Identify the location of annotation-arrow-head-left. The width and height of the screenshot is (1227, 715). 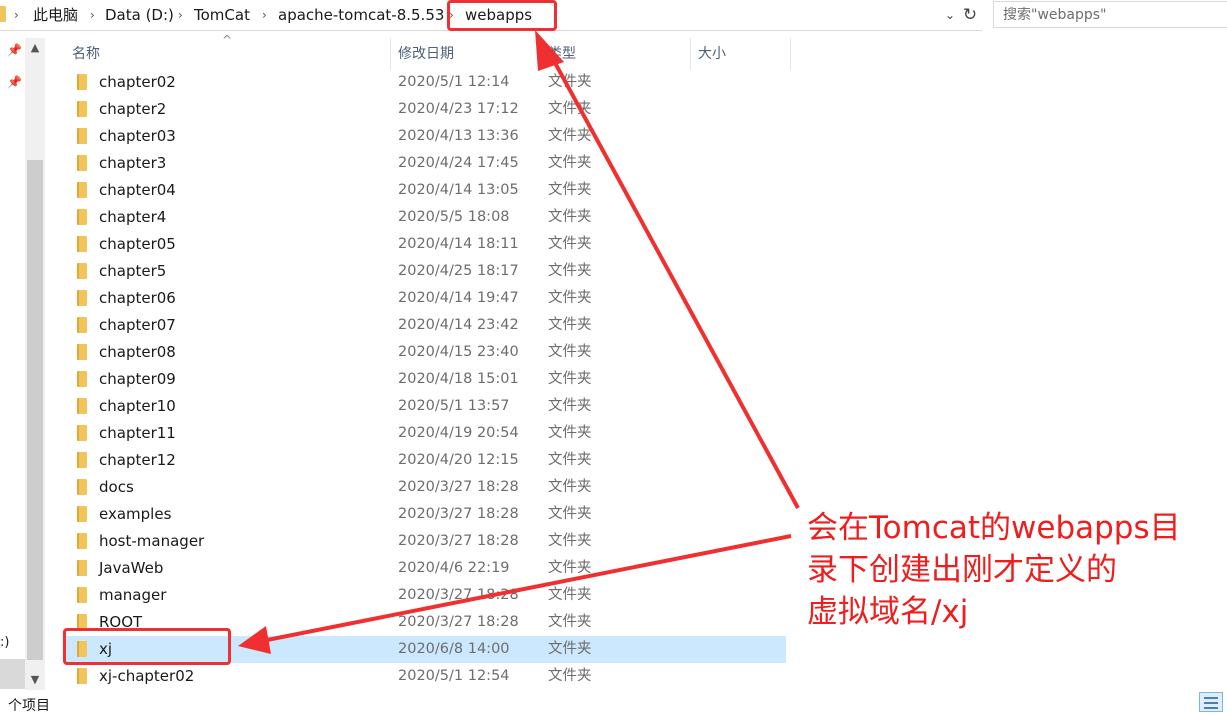
(254, 640).